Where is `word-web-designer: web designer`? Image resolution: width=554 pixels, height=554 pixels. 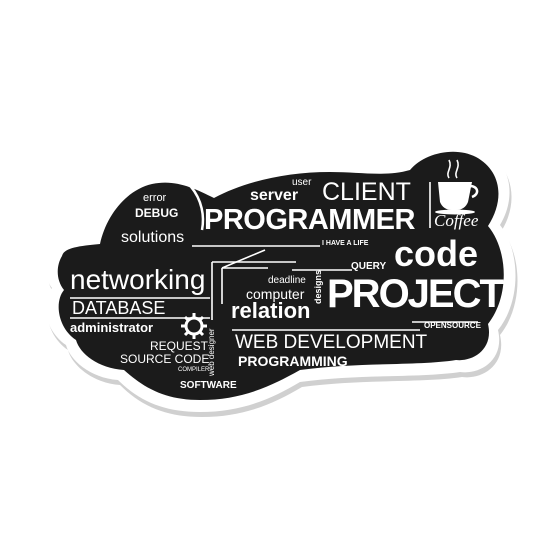 word-web-designer: web designer is located at coordinates (211, 352).